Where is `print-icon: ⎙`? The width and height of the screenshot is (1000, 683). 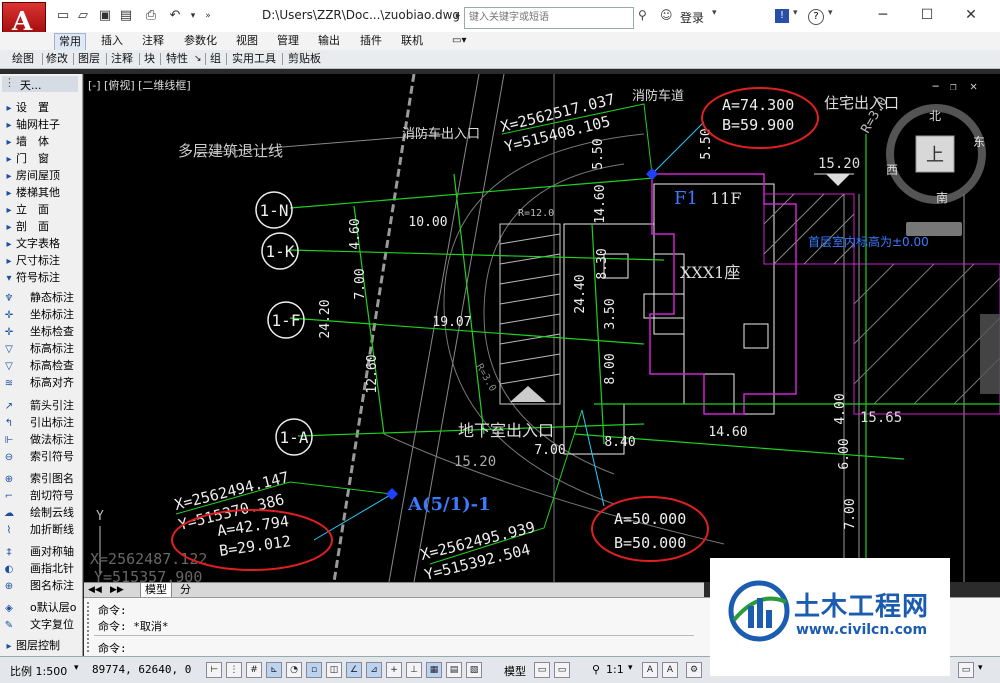
print-icon: ⎙ is located at coordinates (151, 16).